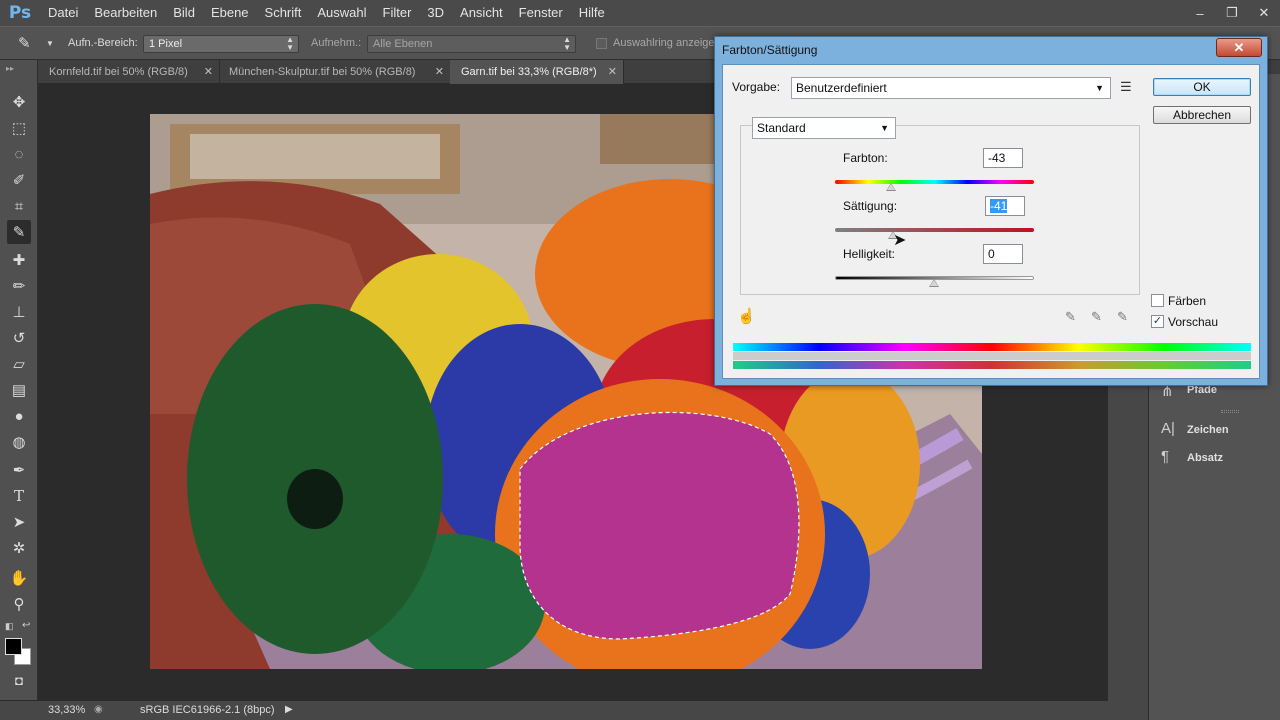 The height and width of the screenshot is (720, 1280). Describe the element at coordinates (481, 13) in the screenshot. I see `menu-ansicht: Ansicht` at that location.